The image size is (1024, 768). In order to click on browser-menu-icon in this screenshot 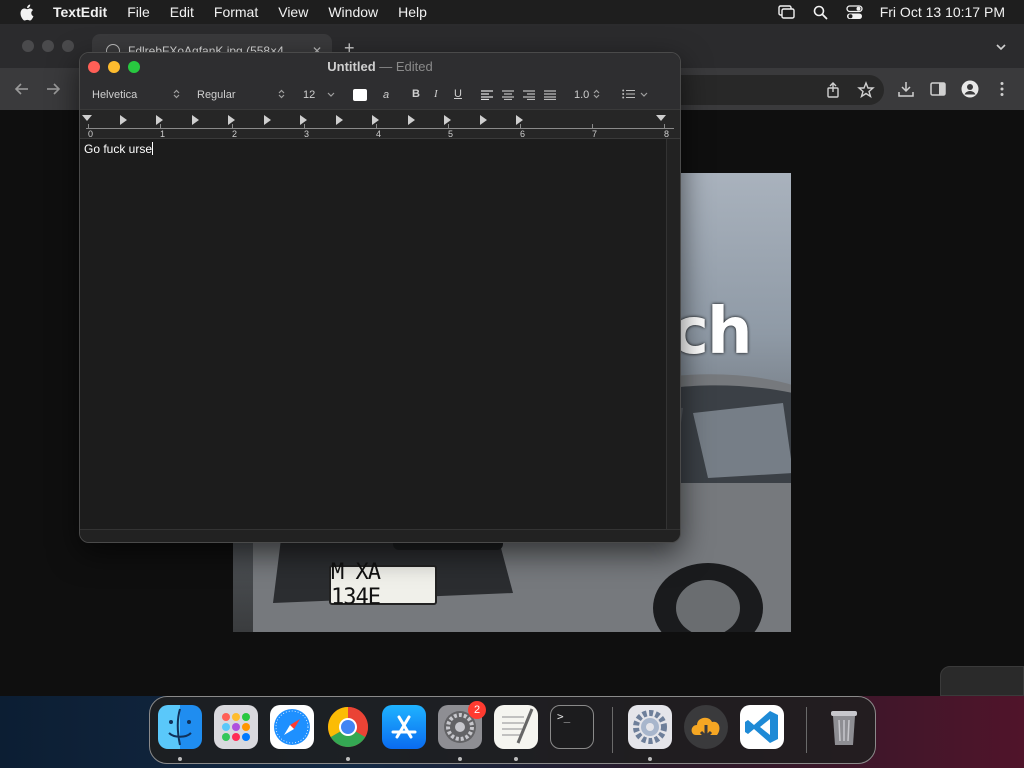, I will do `click(1002, 89)`.